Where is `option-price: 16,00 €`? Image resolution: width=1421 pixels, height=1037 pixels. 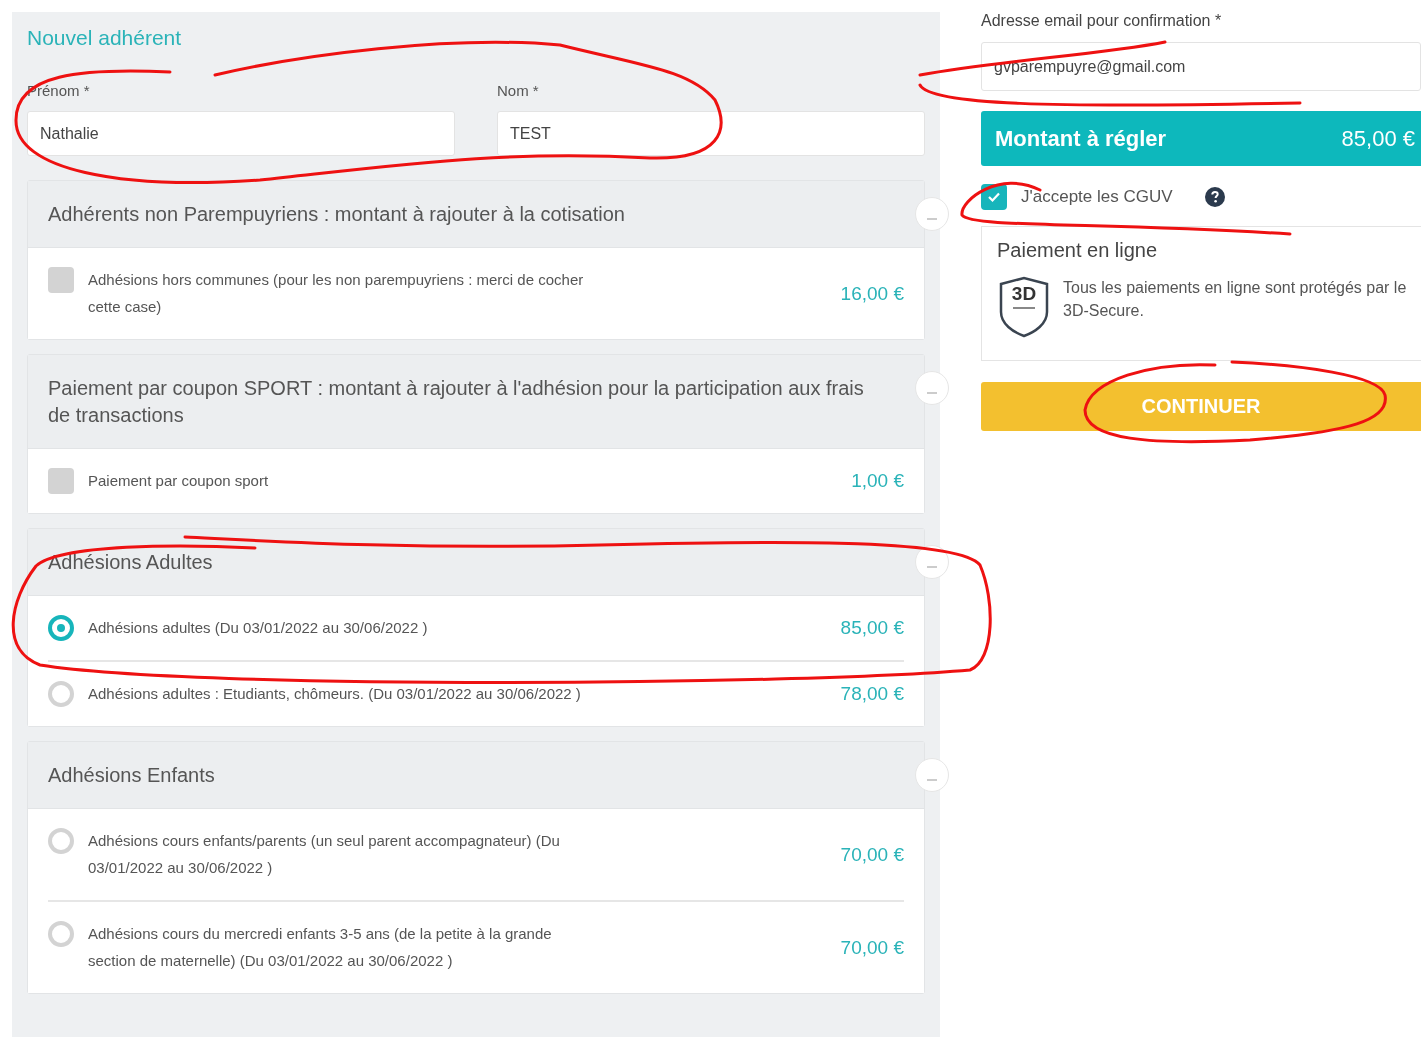
option-price: 16,00 € is located at coordinates (872, 293).